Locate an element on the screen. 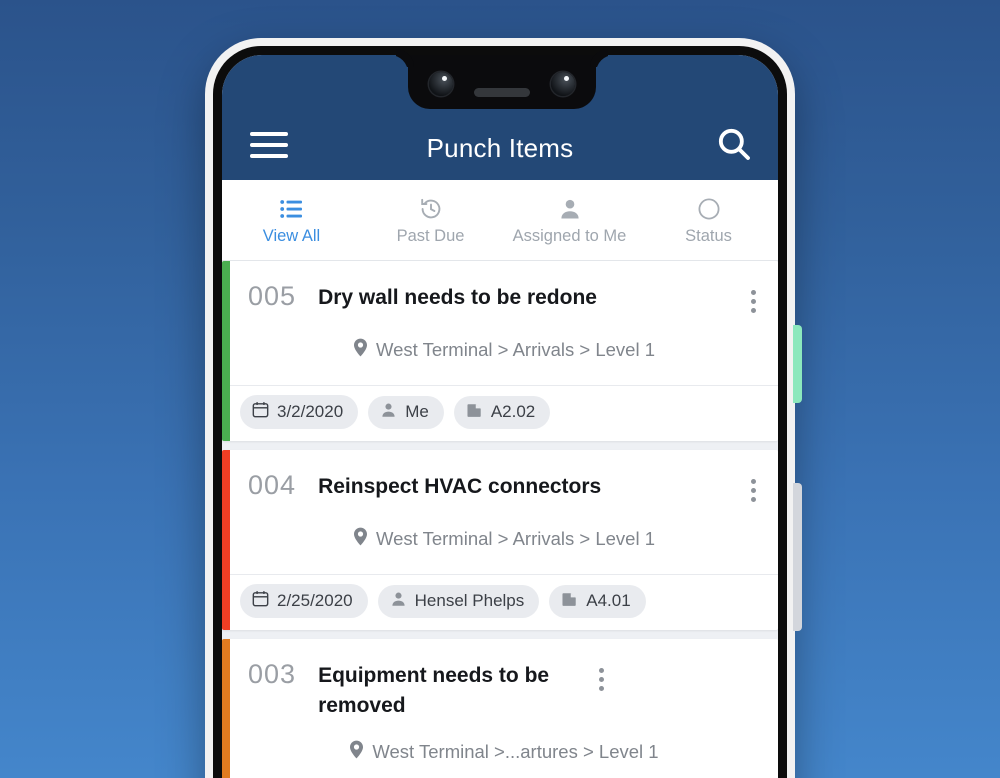  chip-drawing: A2.02 is located at coordinates (502, 412).